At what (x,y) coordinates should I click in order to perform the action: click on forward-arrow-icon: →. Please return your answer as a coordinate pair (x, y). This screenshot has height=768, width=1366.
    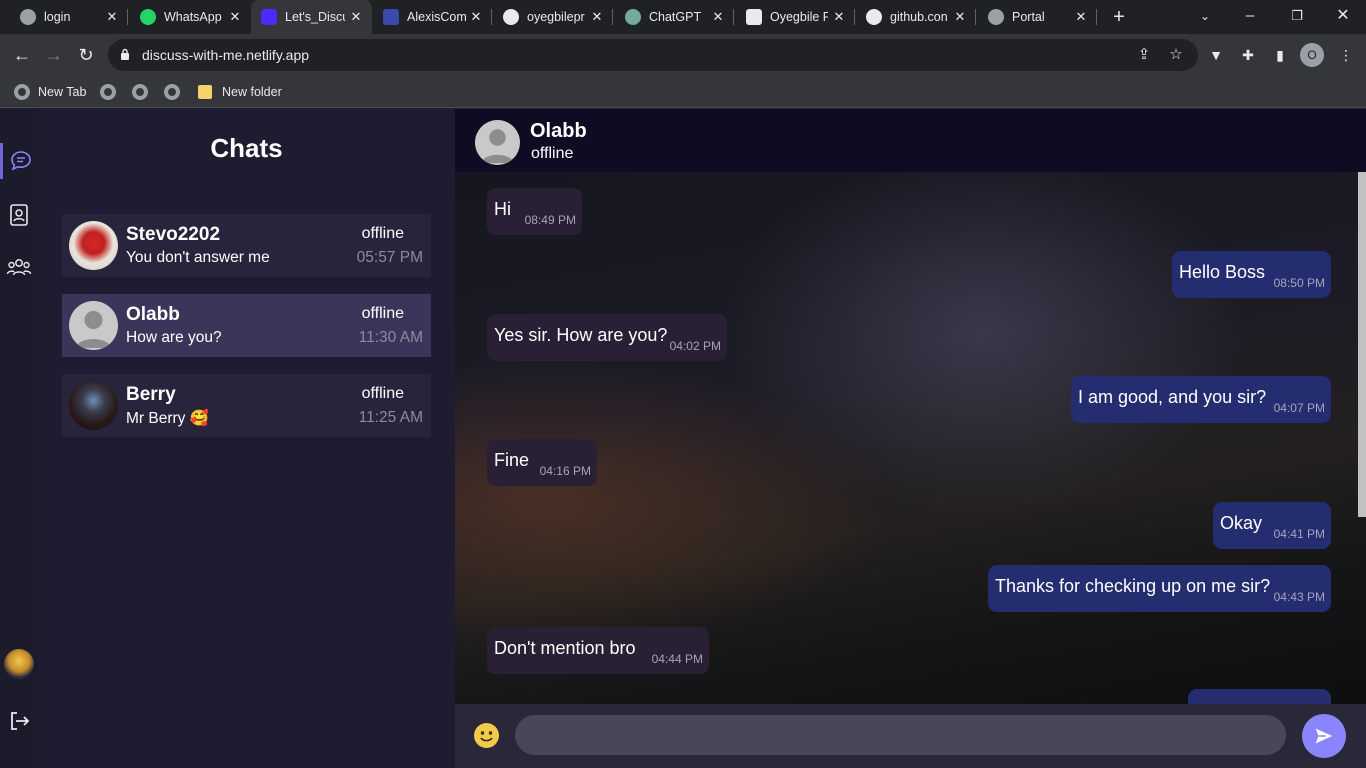
    Looking at the image, I should click on (54, 55).